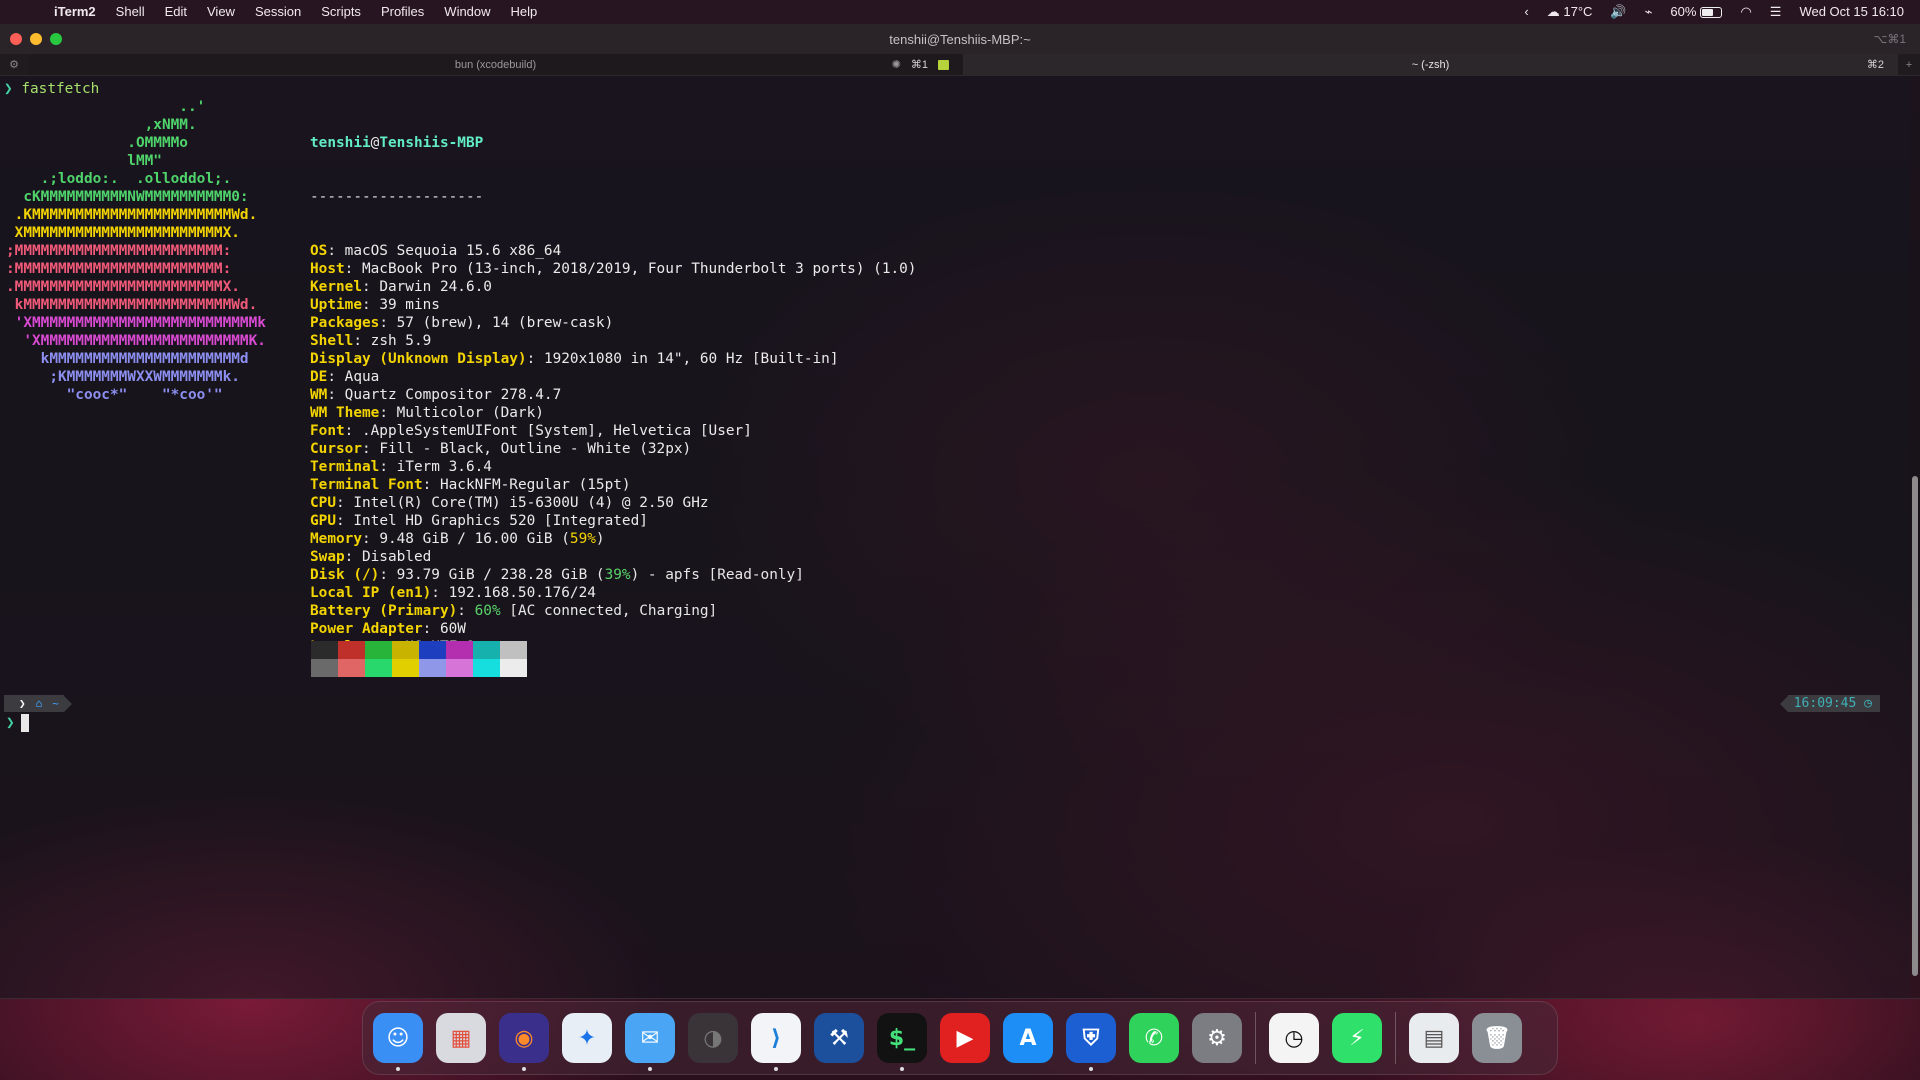 This screenshot has width=1920, height=1080. I want to click on logo-line: "cooc*" "*coo'", so click(114, 395).